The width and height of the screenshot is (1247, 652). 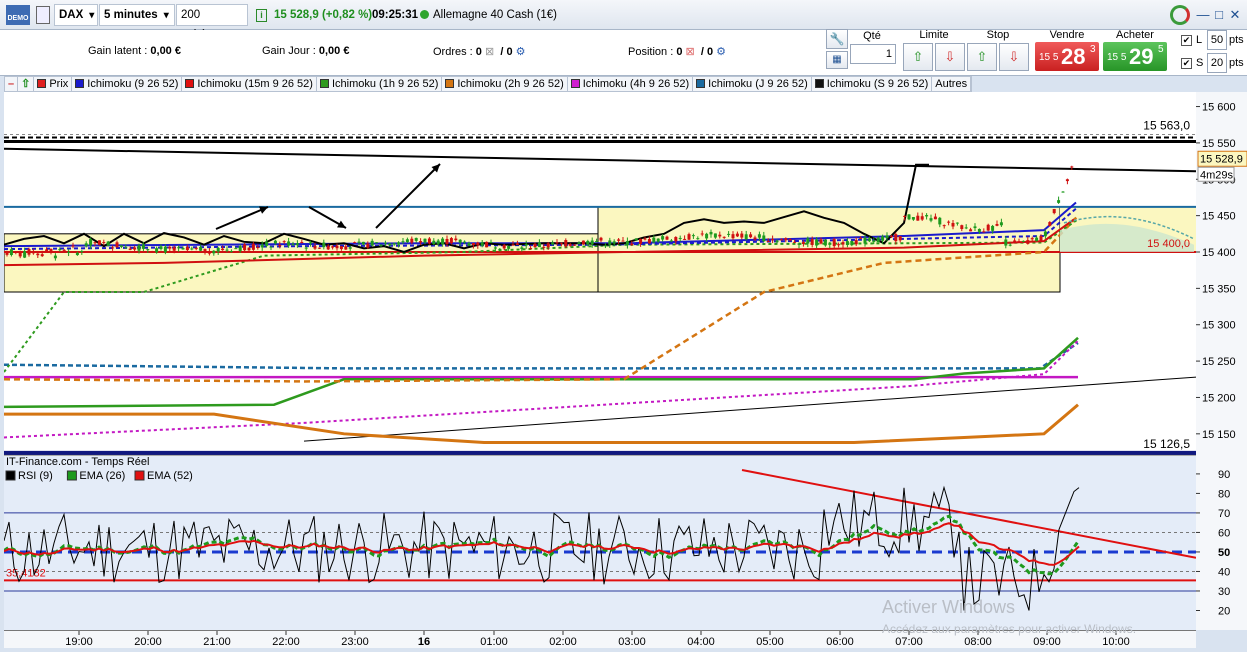 I want to click on y-tick-label: 15 350, so click(x=1219, y=289).